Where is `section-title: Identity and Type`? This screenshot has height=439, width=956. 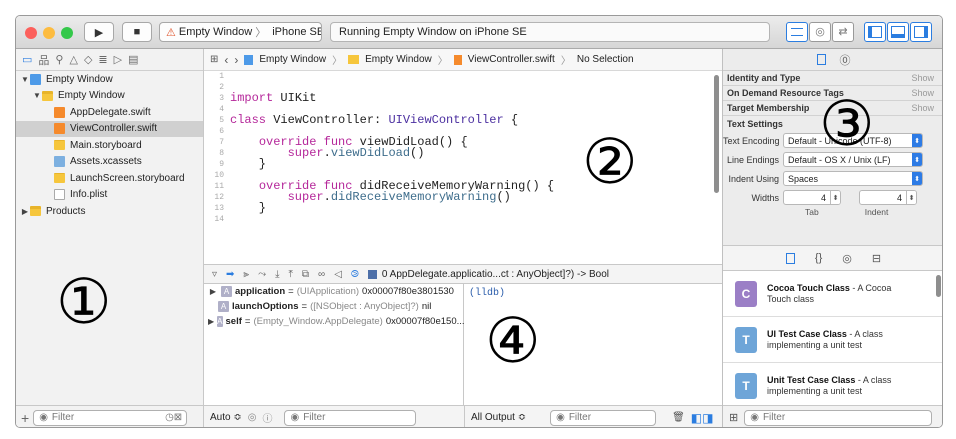
section-title: Identity and Type is located at coordinates (764, 78).